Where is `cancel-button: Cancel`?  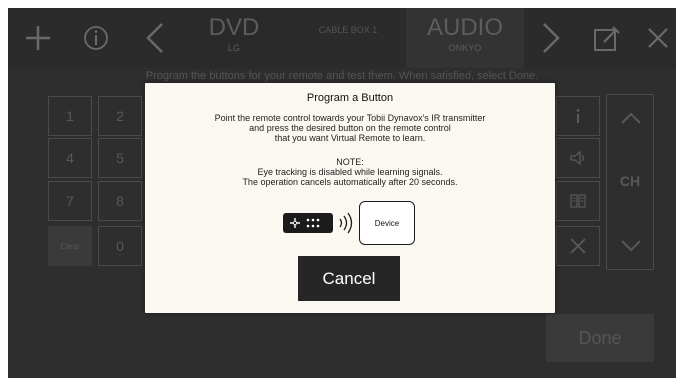 cancel-button: Cancel is located at coordinates (349, 278).